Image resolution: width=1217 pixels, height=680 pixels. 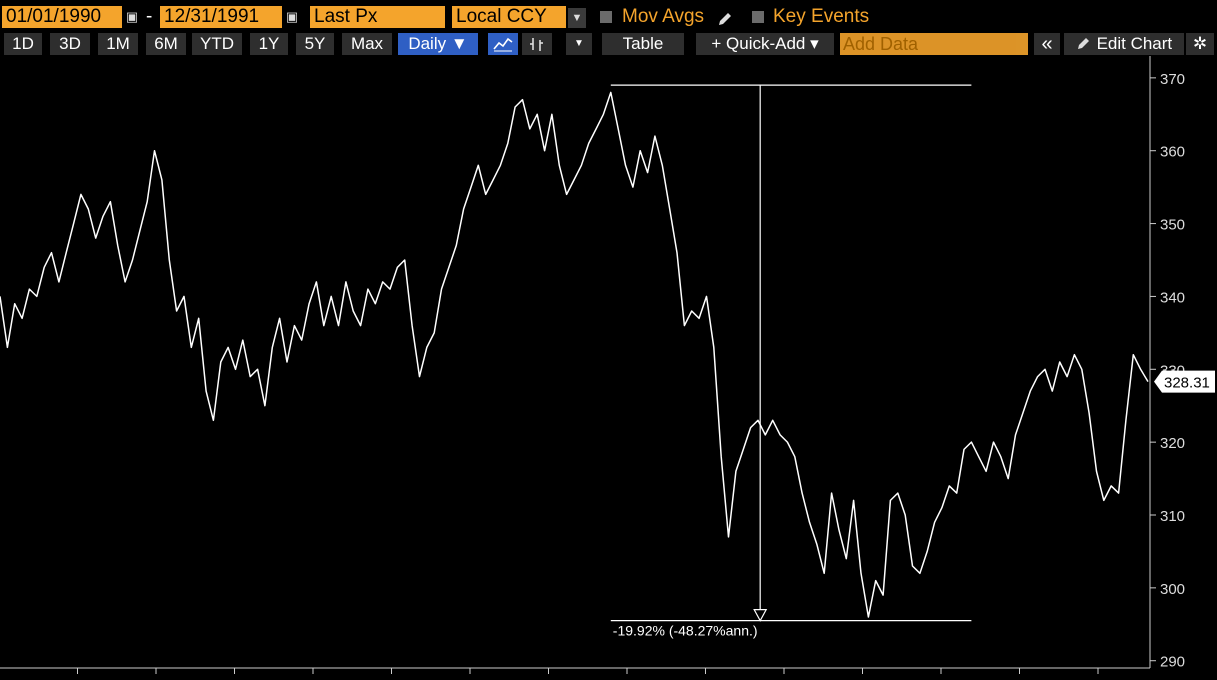 I want to click on end-date-field: 12/31/1991, so click(x=221, y=17).